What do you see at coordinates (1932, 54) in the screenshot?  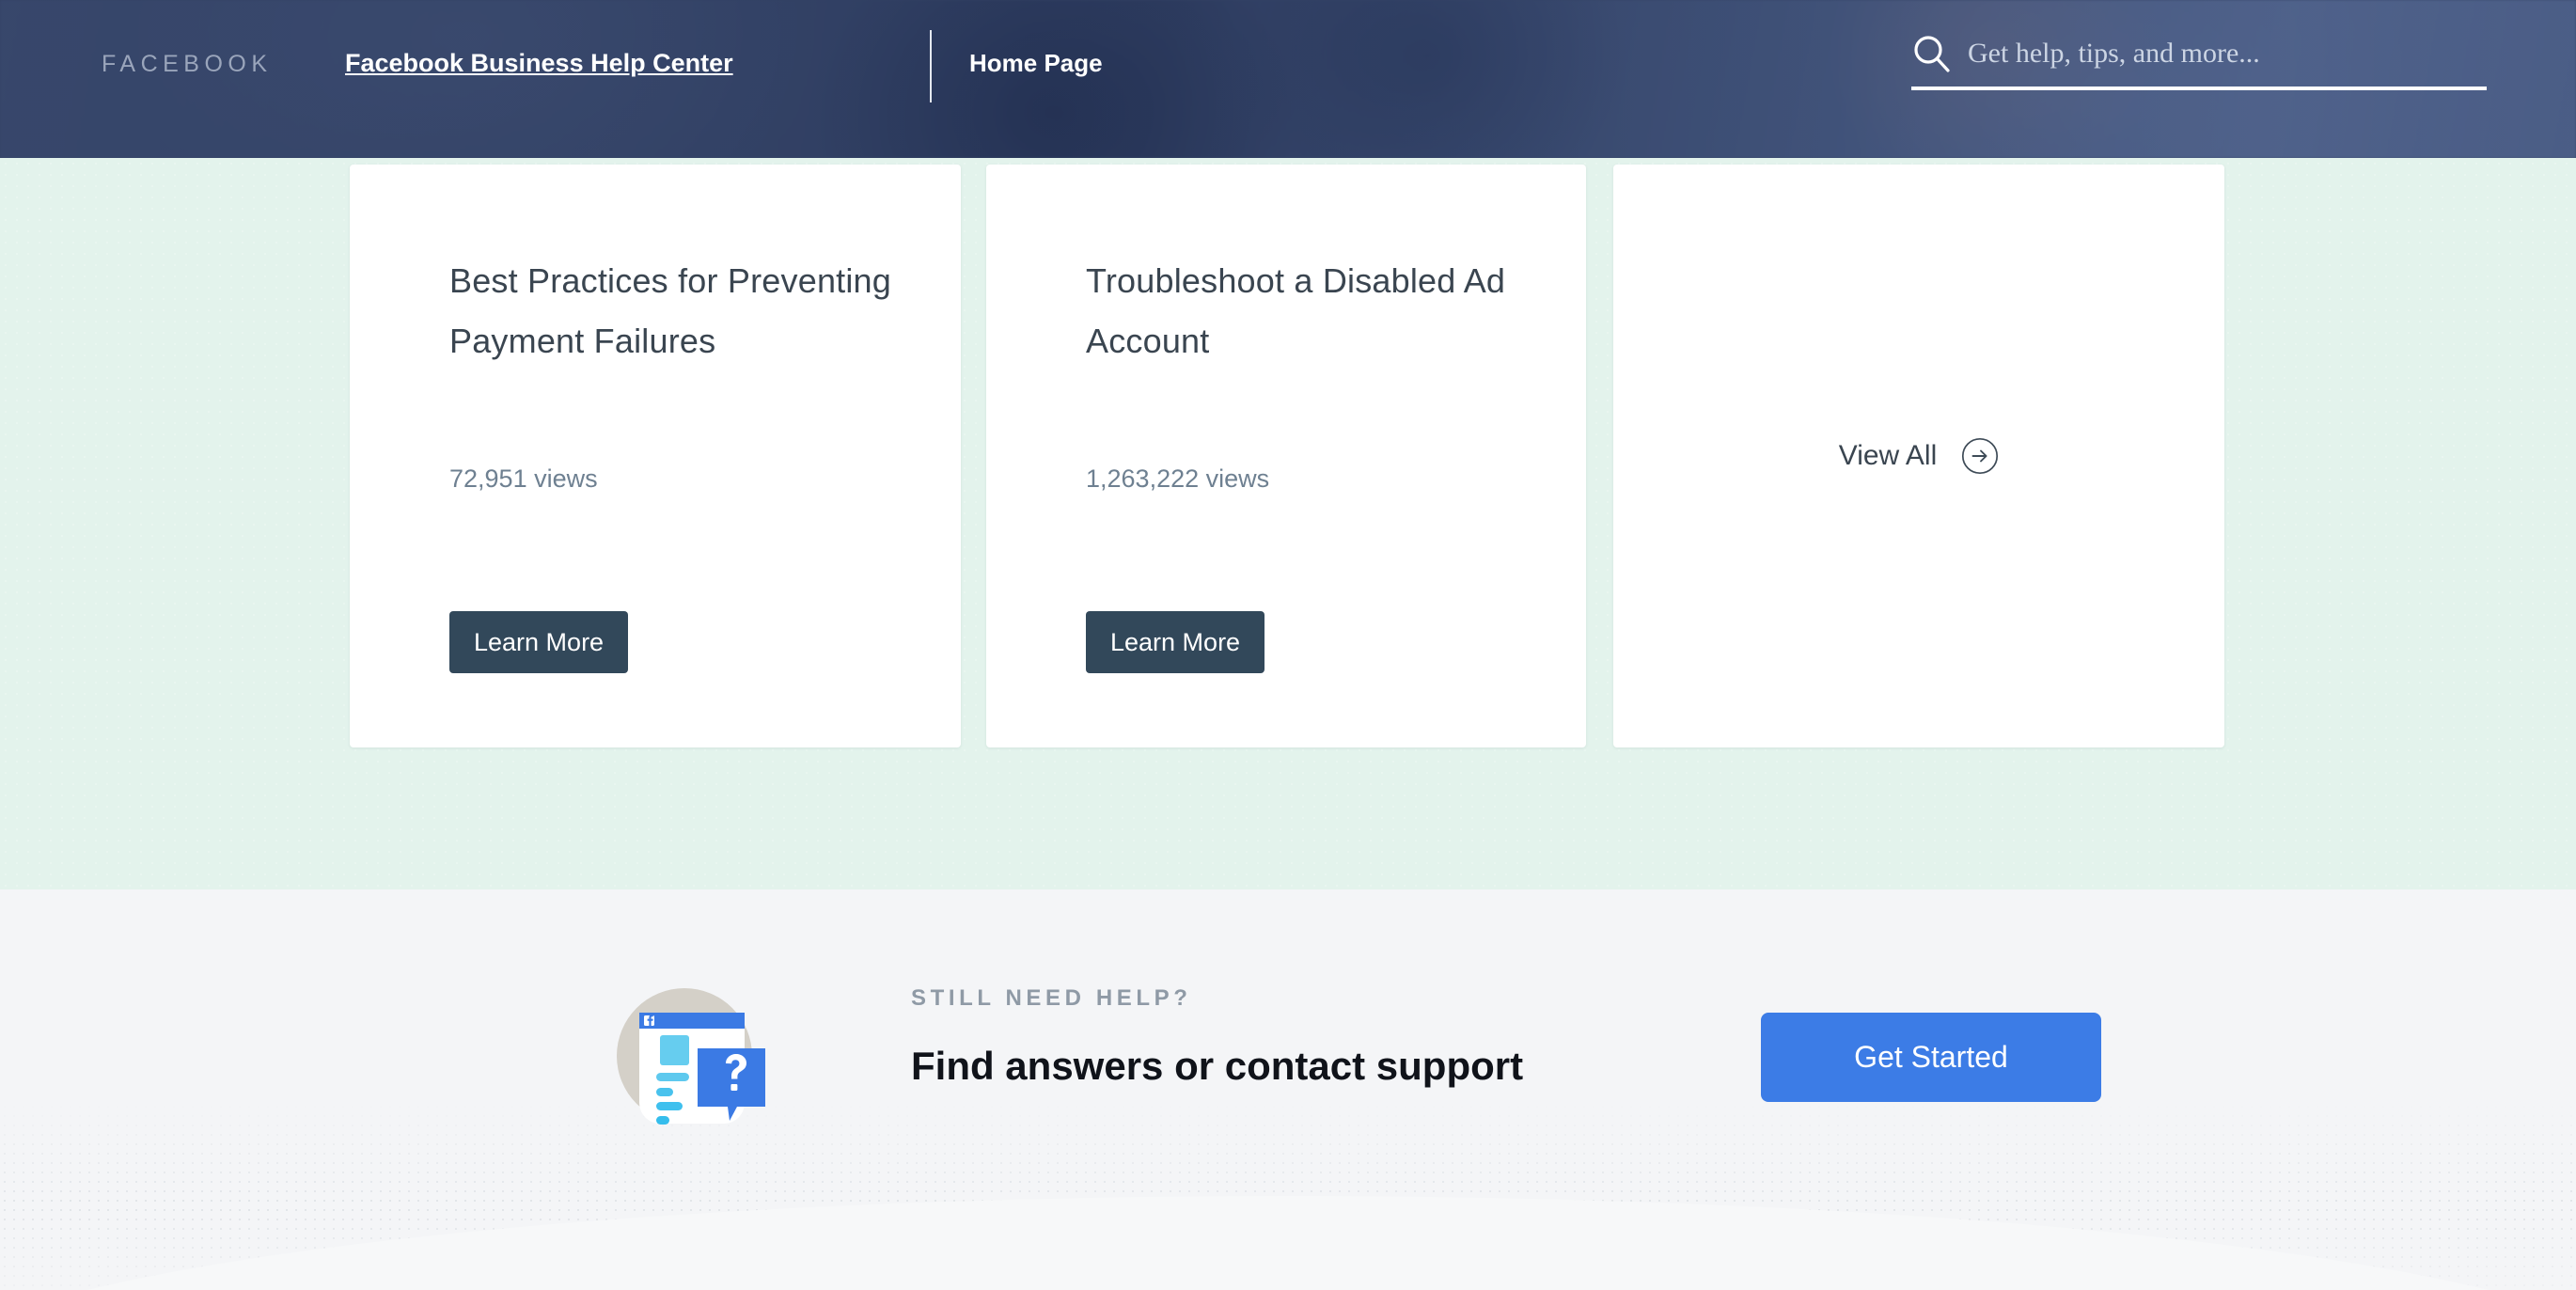 I see `search-icon` at bounding box center [1932, 54].